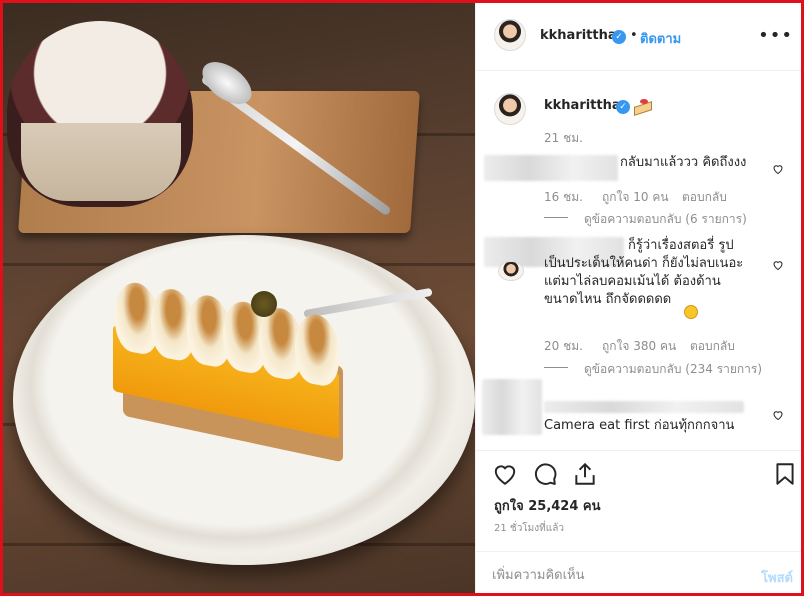 Image resolution: width=804 pixels, height=596 pixels. I want to click on commenter-avatar, so click(511, 271).